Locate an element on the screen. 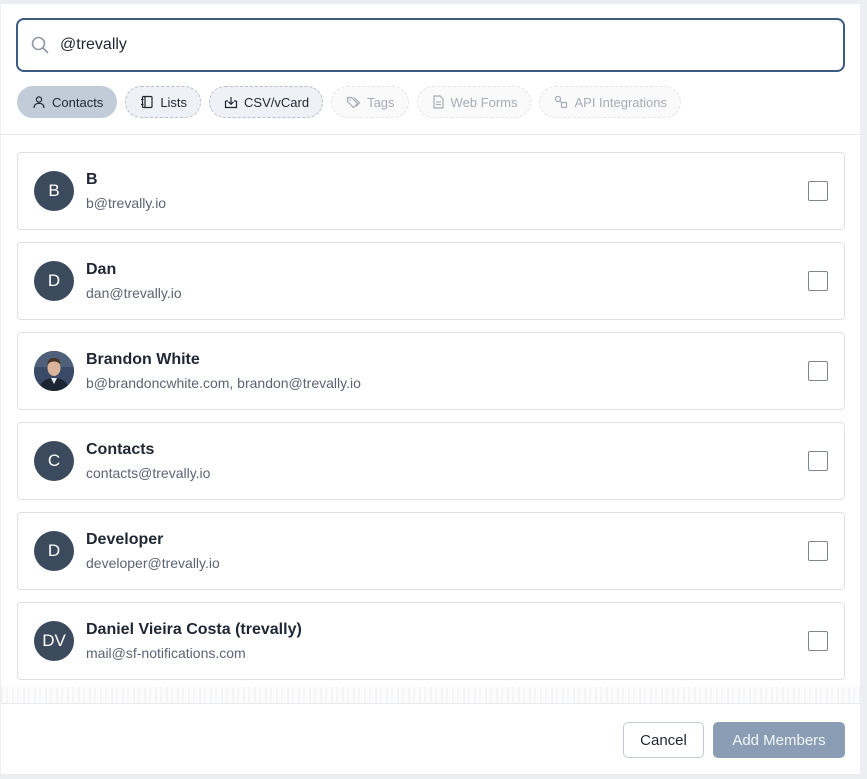 The width and height of the screenshot is (867, 779). contact-name: B is located at coordinates (92, 179).